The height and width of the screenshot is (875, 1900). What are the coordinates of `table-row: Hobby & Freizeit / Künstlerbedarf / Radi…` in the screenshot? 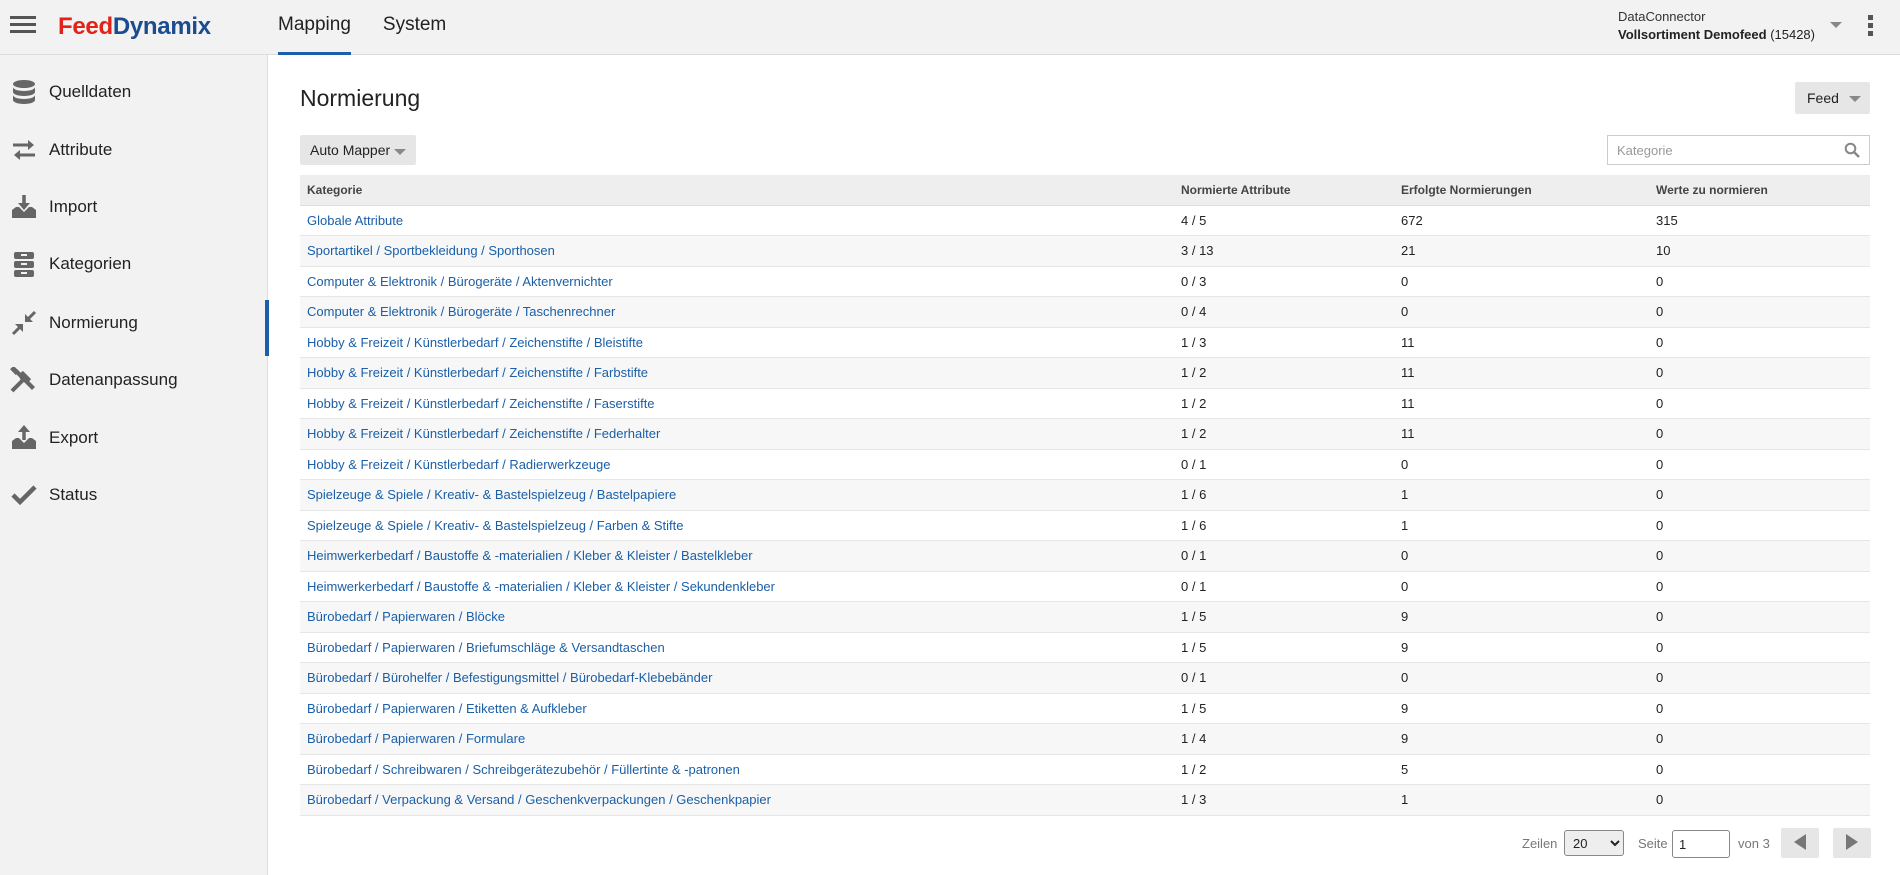 It's located at (1085, 464).